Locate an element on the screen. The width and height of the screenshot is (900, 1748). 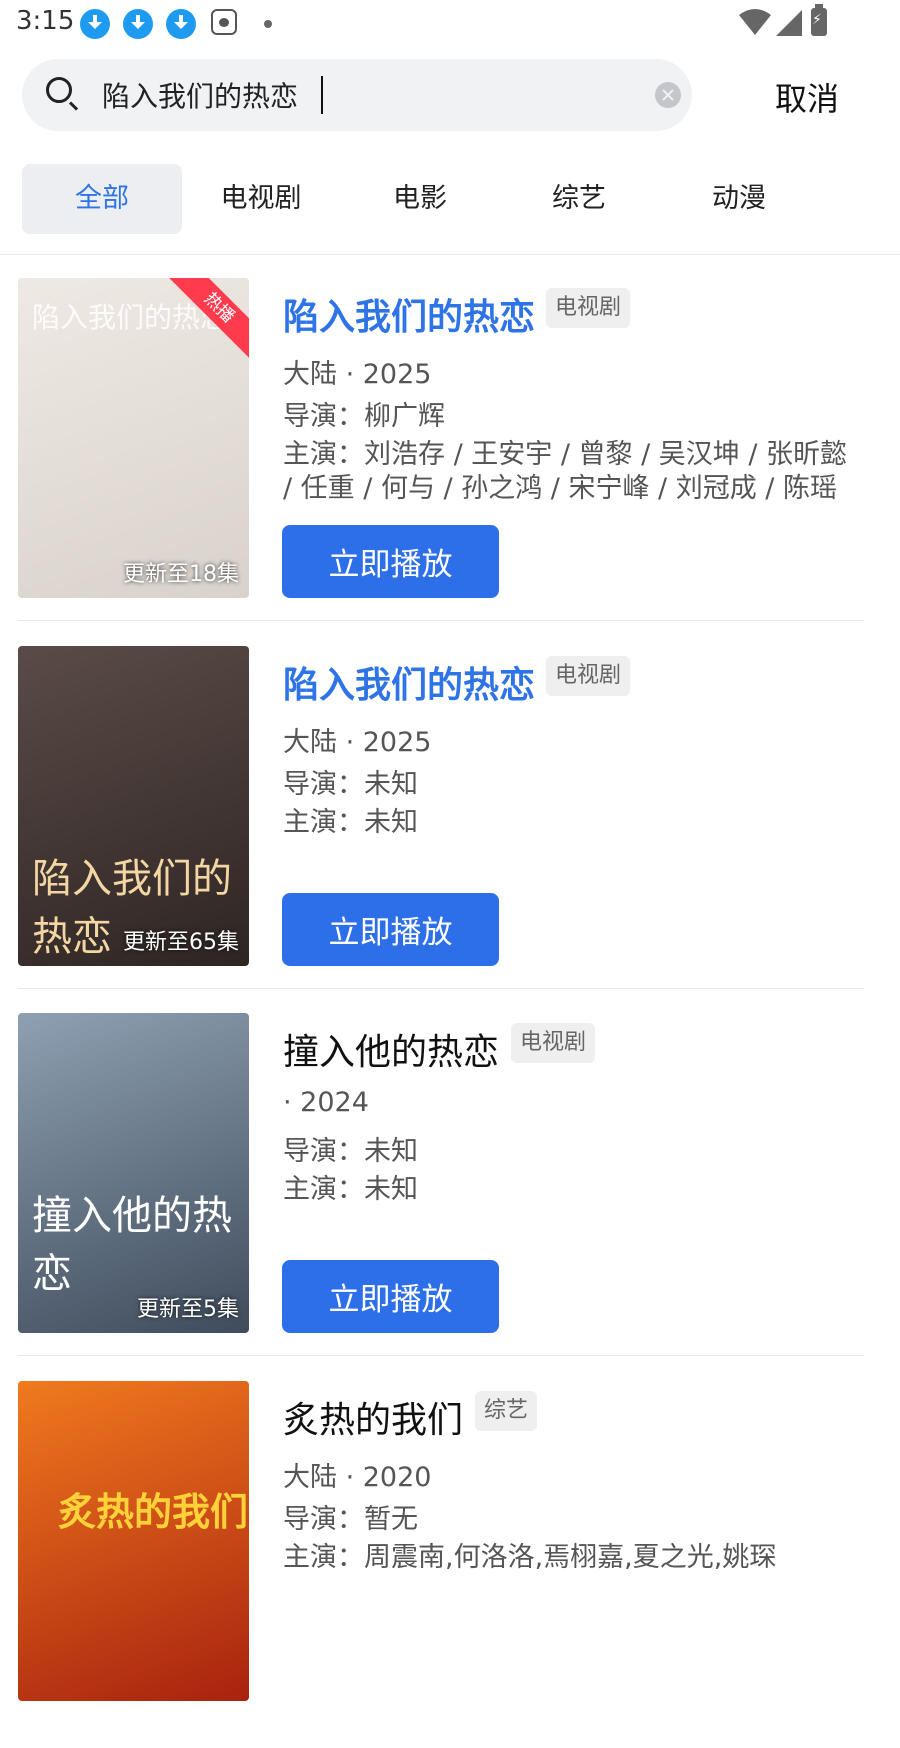
episode-badge: 更新至5集 is located at coordinates (188, 1309).